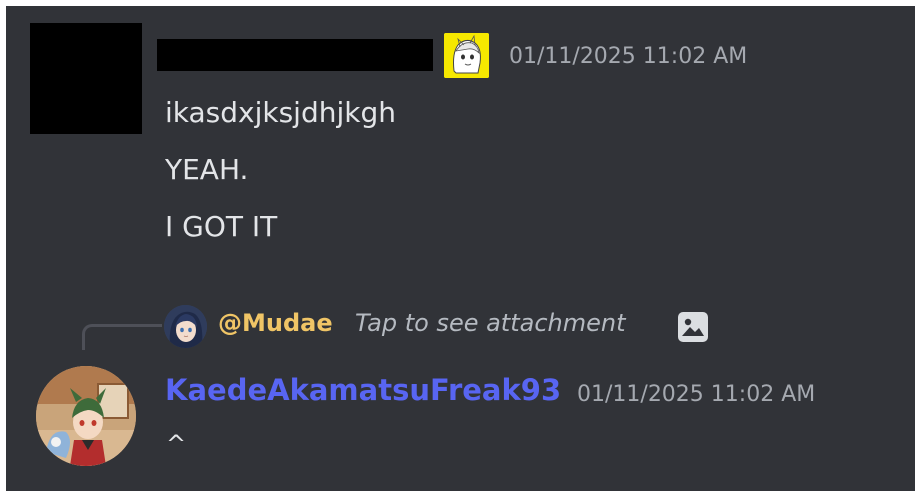 The width and height of the screenshot is (915, 491). What do you see at coordinates (490, 323) in the screenshot?
I see `reply-preview-text: Tap to see attachment` at bounding box center [490, 323].